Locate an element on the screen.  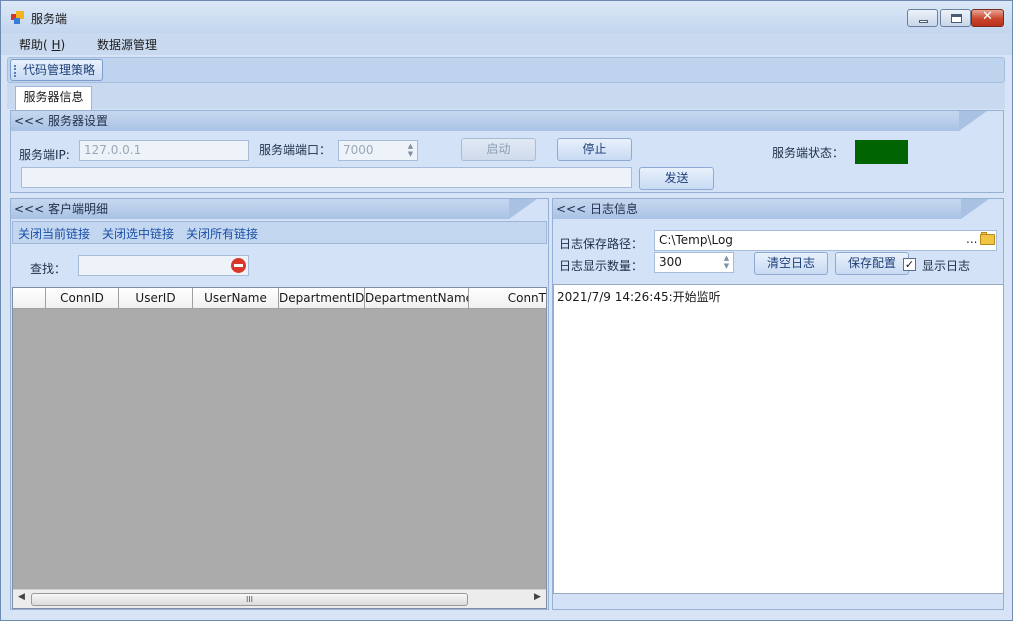
server-status-indicator is located at coordinates (881, 152).